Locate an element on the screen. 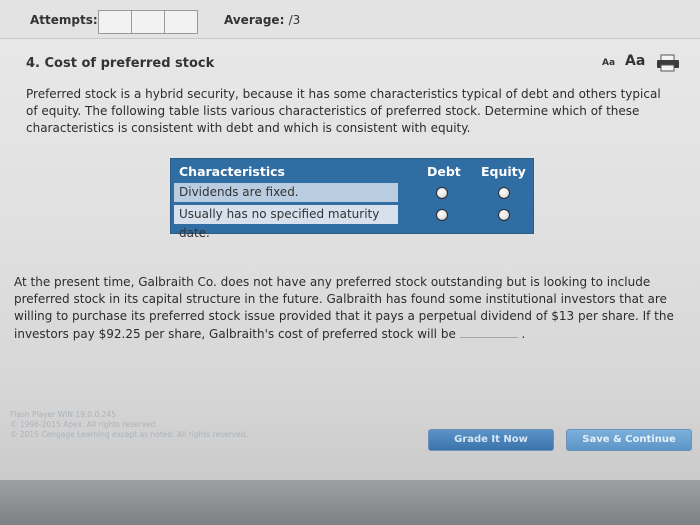  radio-dividends-debt is located at coordinates (442, 193).